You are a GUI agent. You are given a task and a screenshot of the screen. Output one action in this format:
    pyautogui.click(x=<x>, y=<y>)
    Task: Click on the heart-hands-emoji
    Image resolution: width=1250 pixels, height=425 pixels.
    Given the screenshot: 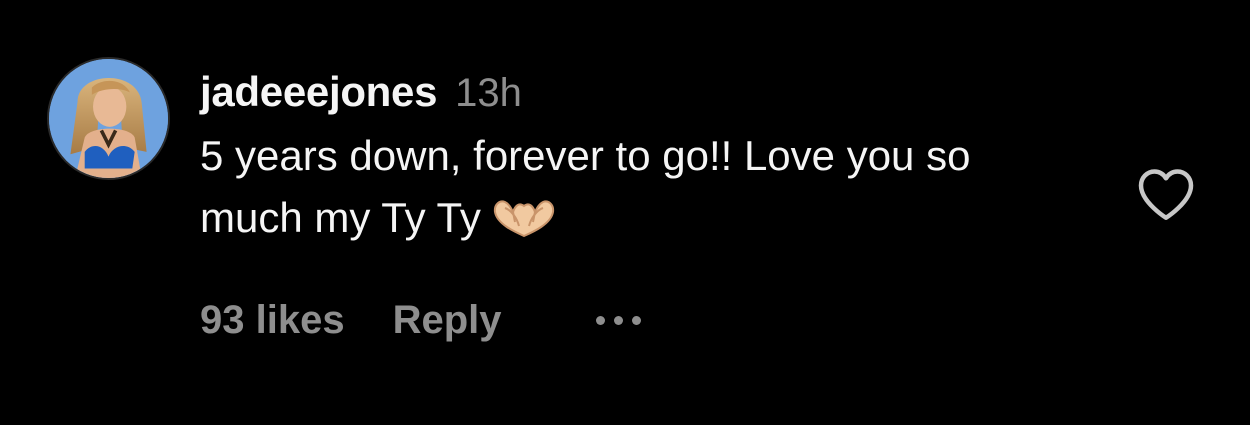 What is the action you would take?
    pyautogui.click(x=524, y=217)
    